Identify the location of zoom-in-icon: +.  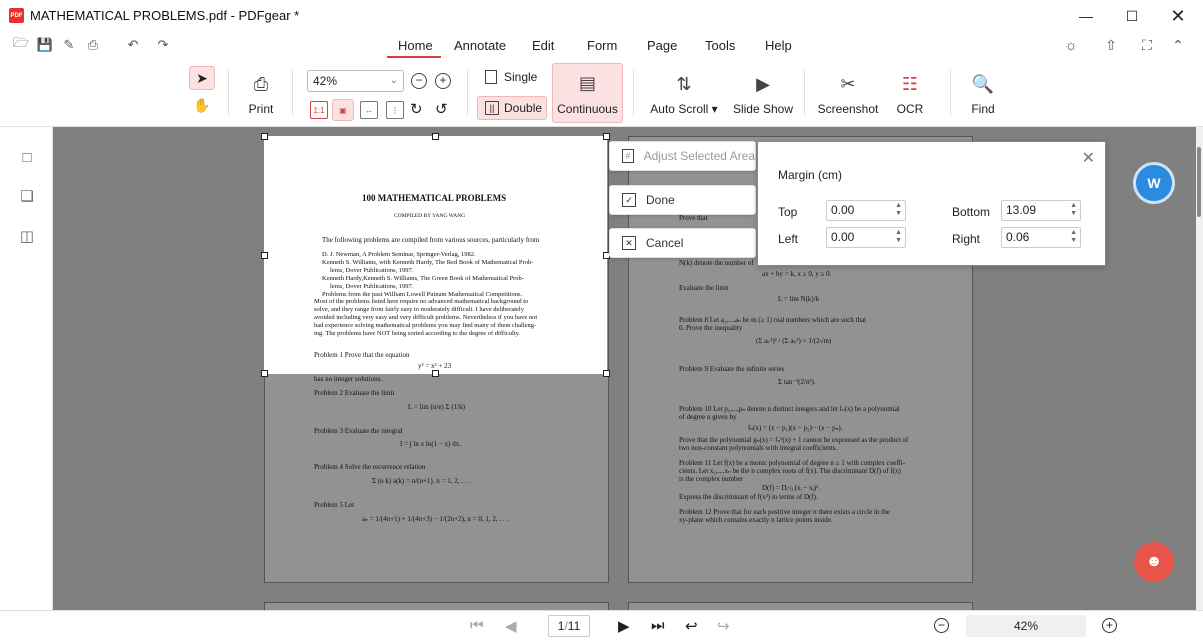
(443, 81).